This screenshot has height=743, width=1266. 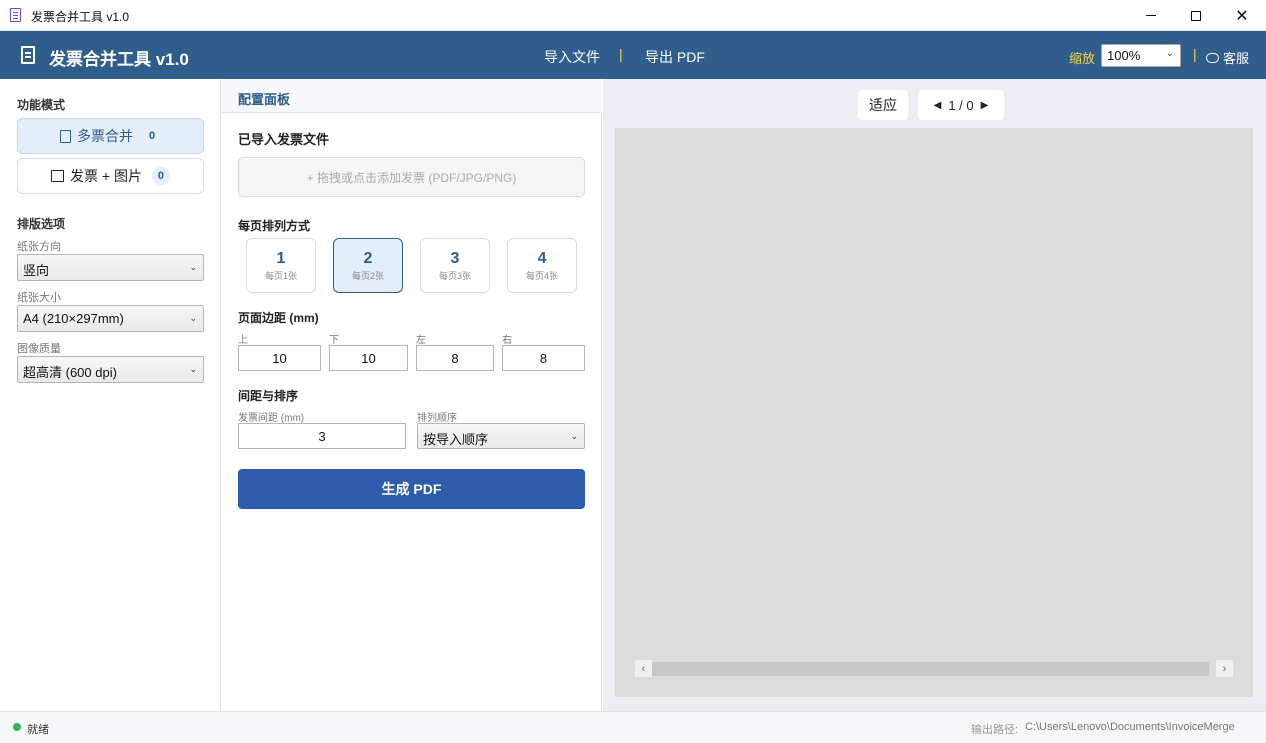 What do you see at coordinates (105, 136) in the screenshot?
I see `mode-label: 多票合并` at bounding box center [105, 136].